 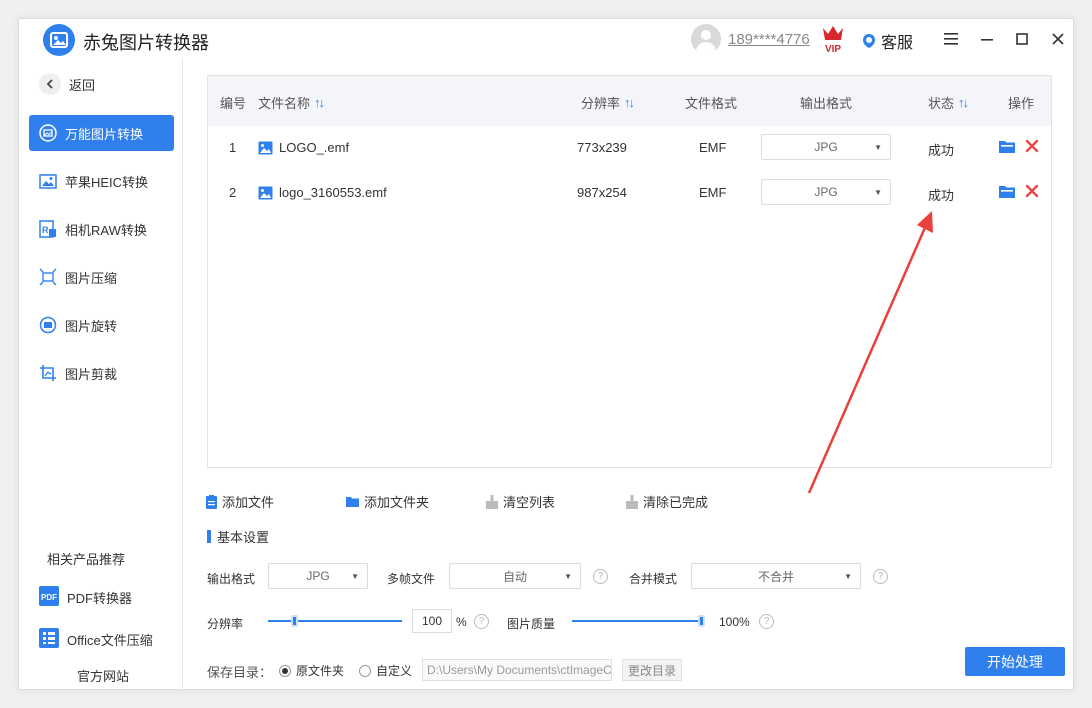 I want to click on official-website-link: 官方网站, so click(x=103, y=675).